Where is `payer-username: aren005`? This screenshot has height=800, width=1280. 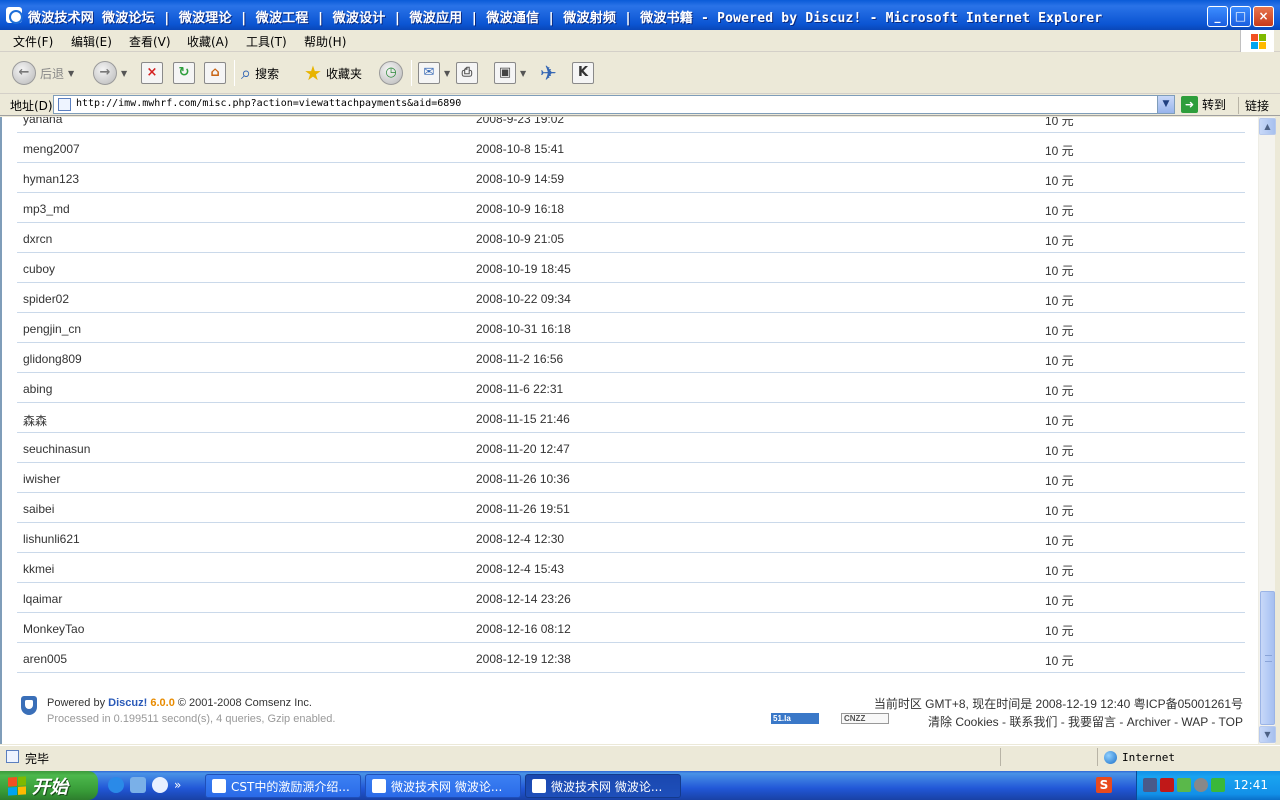 payer-username: aren005 is located at coordinates (45, 659).